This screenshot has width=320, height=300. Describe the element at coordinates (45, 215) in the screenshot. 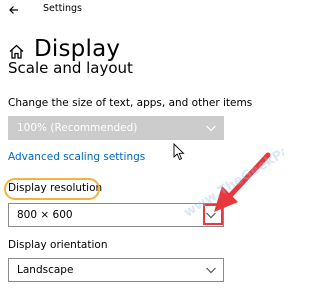

I see `display-resolution-value: 800 × 600` at that location.